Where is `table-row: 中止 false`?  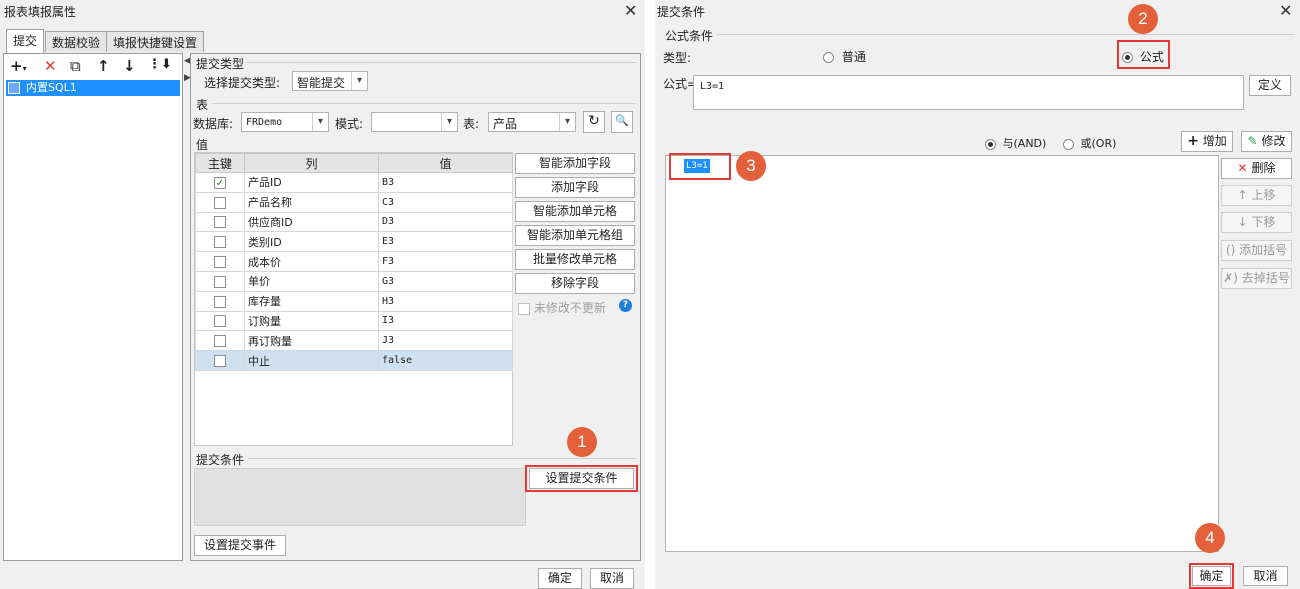 table-row: 中止 false is located at coordinates (354, 360).